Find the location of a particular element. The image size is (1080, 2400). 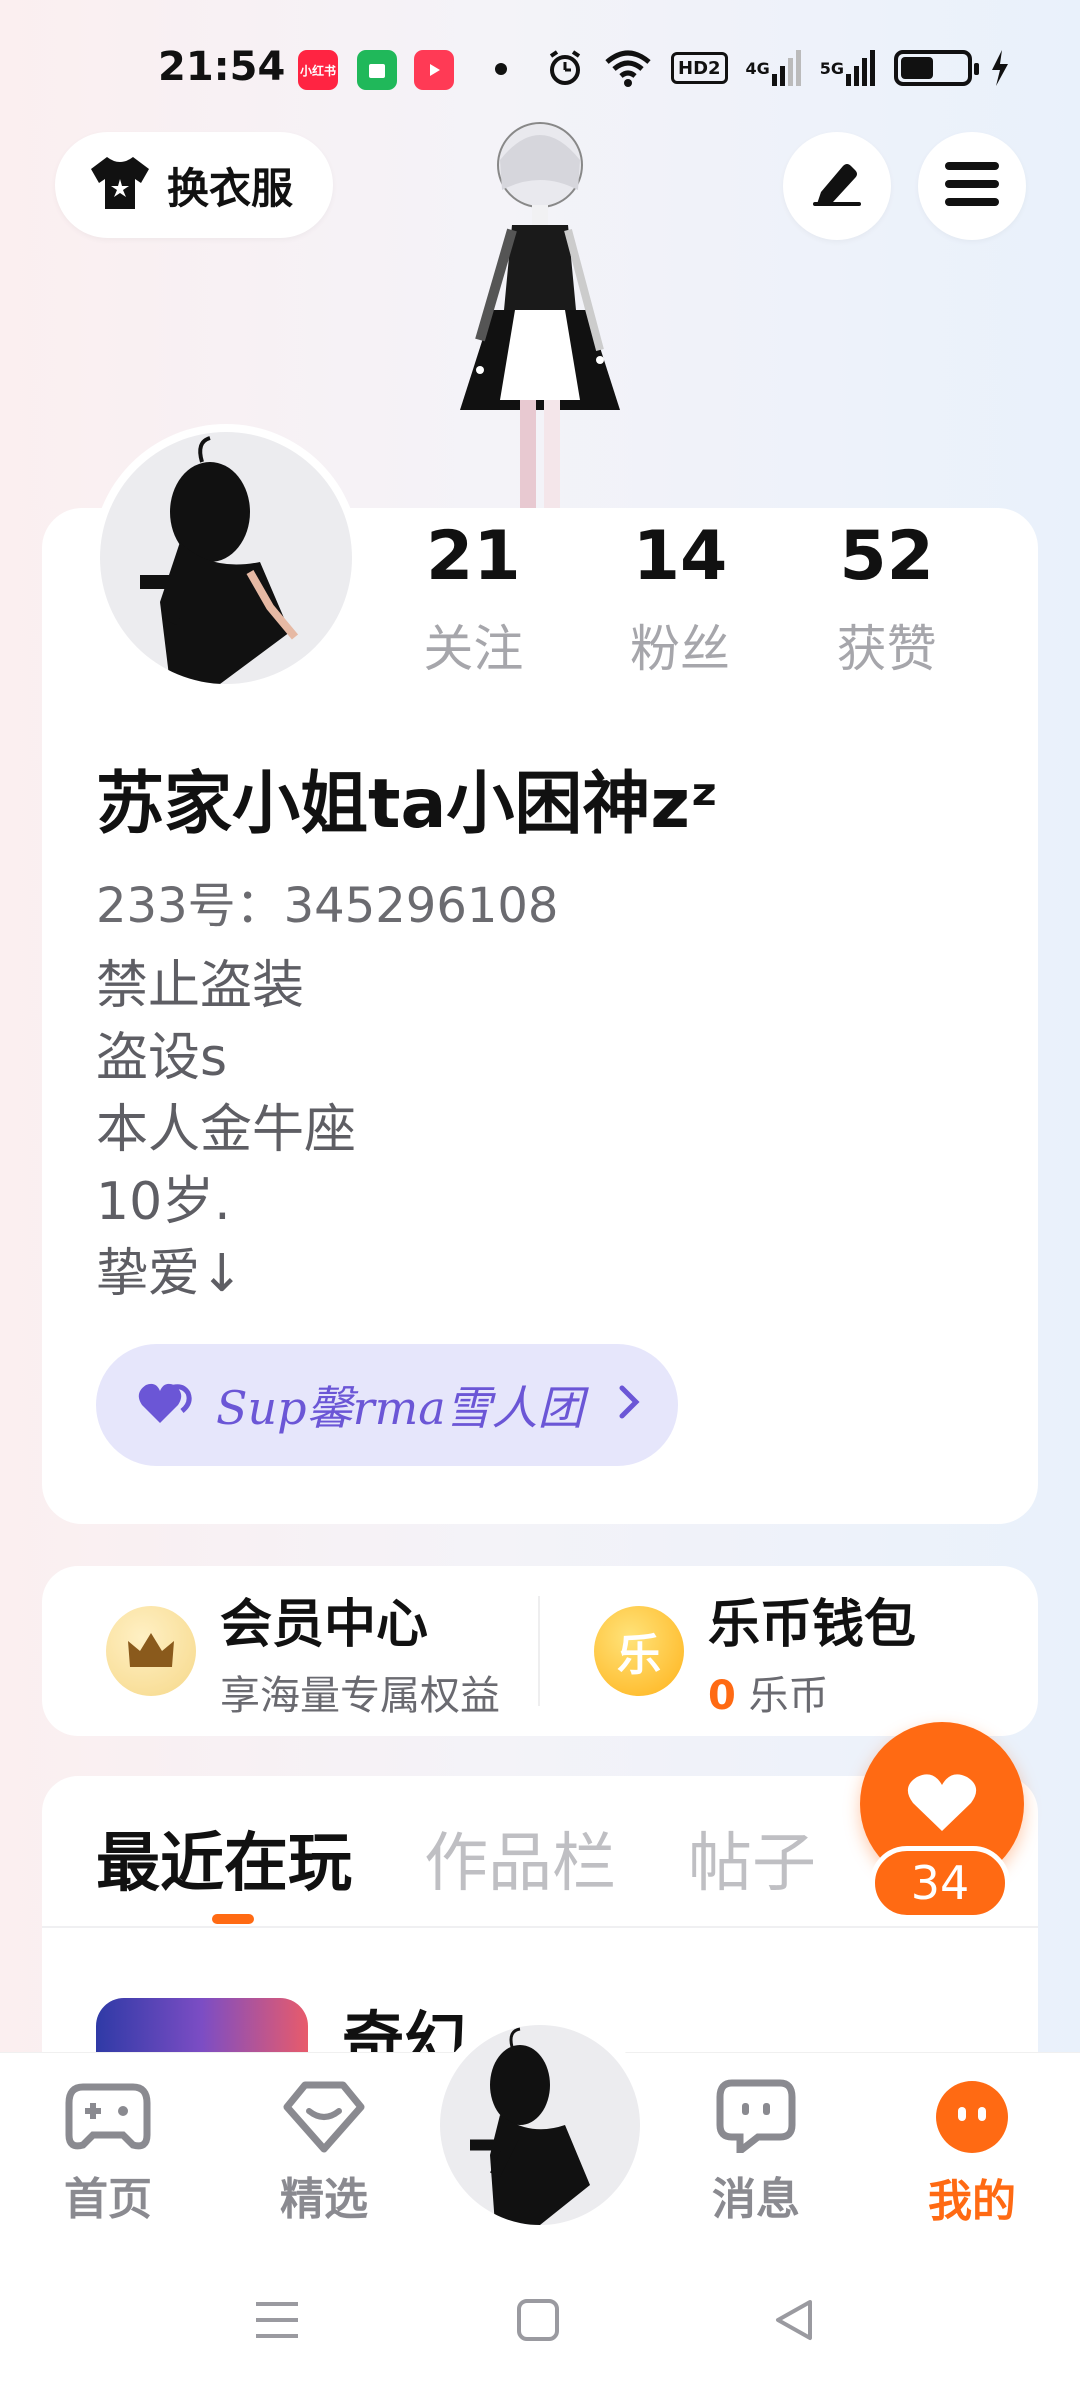

stat-followers: 14 粉丝 is located at coordinates (680, 599).